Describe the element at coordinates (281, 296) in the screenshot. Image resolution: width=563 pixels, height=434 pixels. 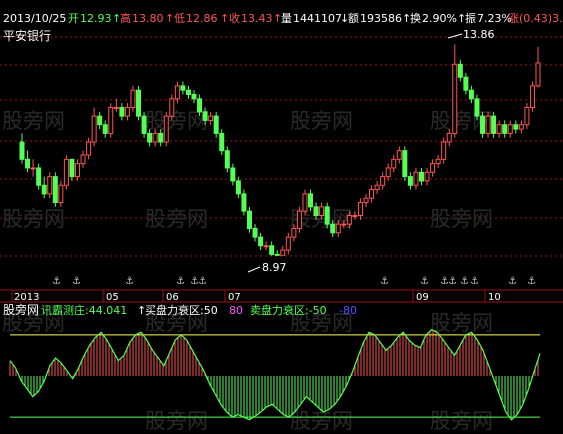
I see `date-axis: 2013 05 06 07 09 10` at that location.